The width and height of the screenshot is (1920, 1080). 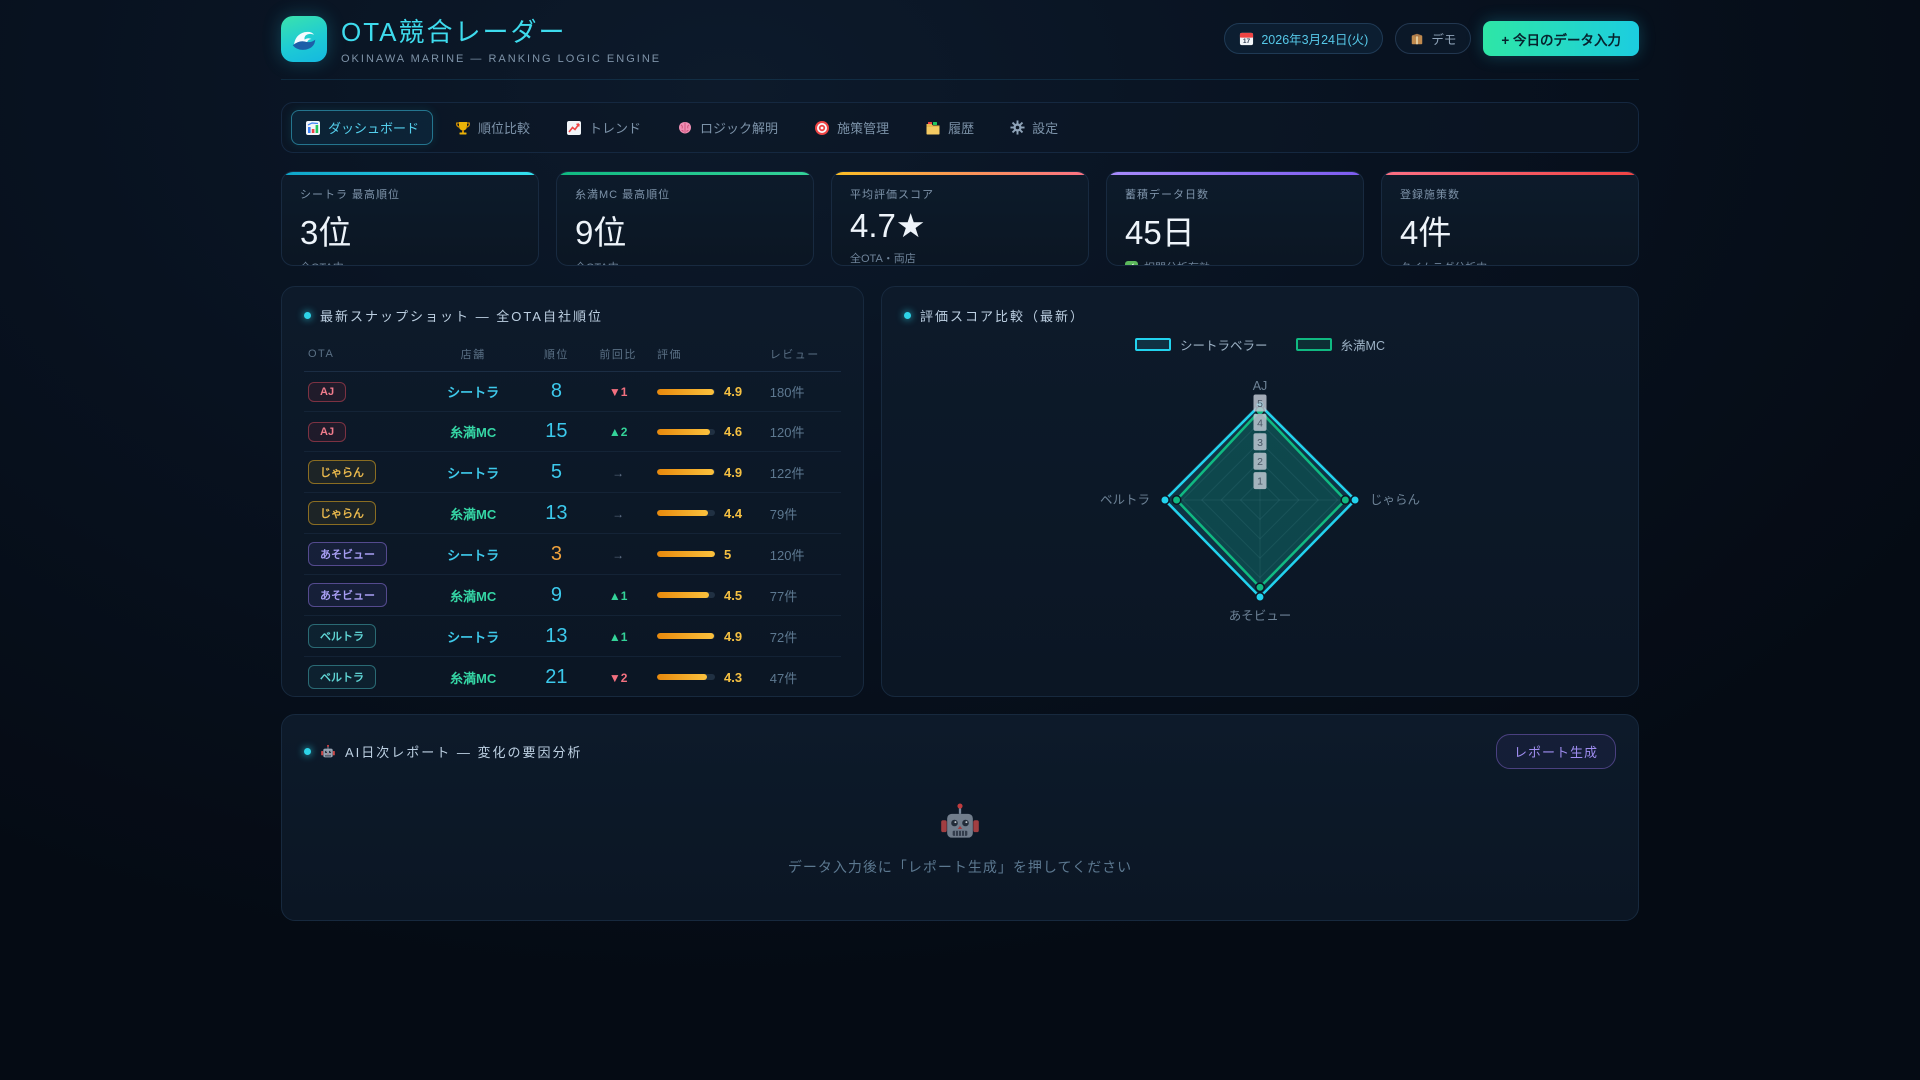 I want to click on brain-icon, so click(x=685, y=128).